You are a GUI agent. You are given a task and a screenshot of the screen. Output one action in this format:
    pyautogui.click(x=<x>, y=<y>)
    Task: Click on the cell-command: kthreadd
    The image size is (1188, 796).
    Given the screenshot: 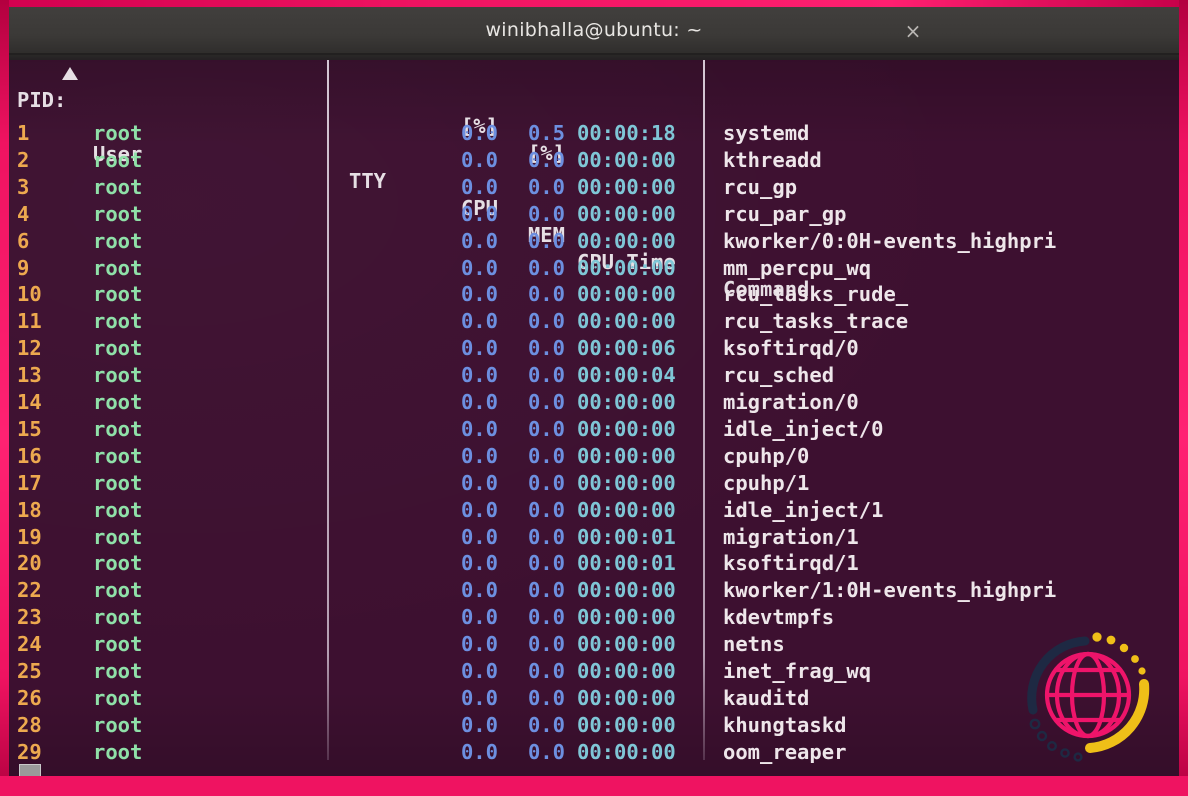 What is the action you would take?
    pyautogui.click(x=772, y=159)
    